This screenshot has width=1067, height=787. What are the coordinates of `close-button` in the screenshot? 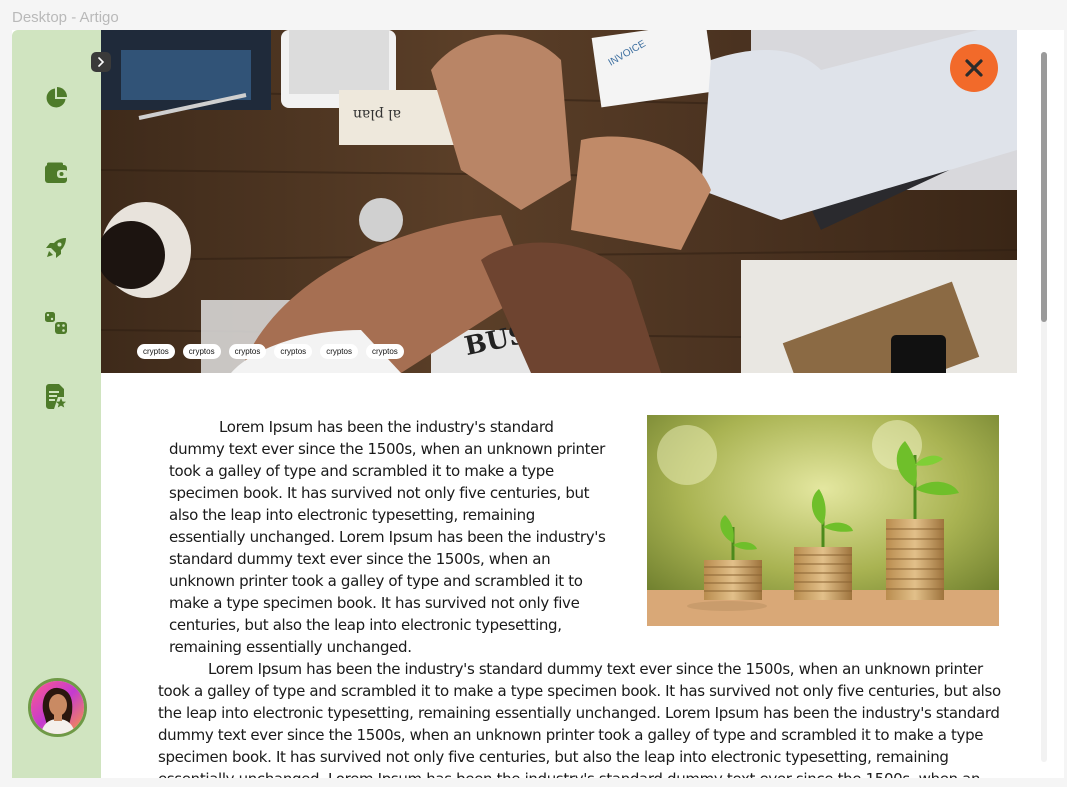 It's located at (974, 68).